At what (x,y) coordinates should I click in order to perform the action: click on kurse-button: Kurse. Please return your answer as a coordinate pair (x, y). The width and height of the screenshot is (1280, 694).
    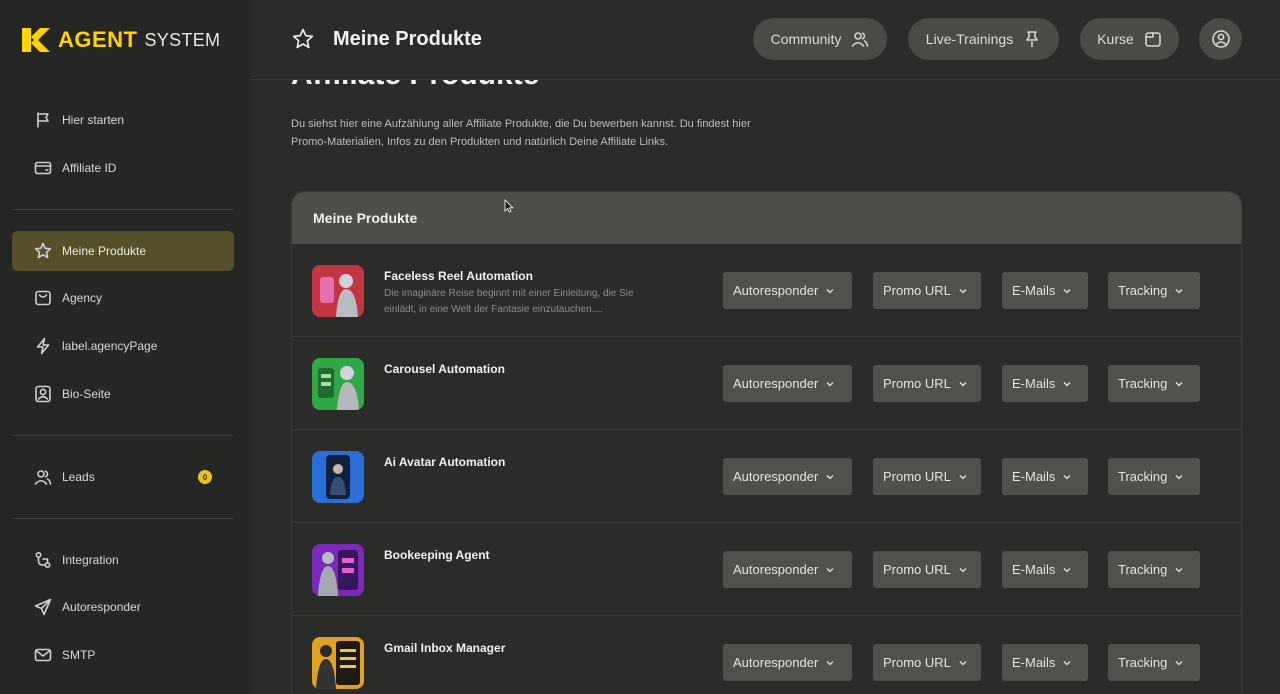
    Looking at the image, I should click on (1129, 39).